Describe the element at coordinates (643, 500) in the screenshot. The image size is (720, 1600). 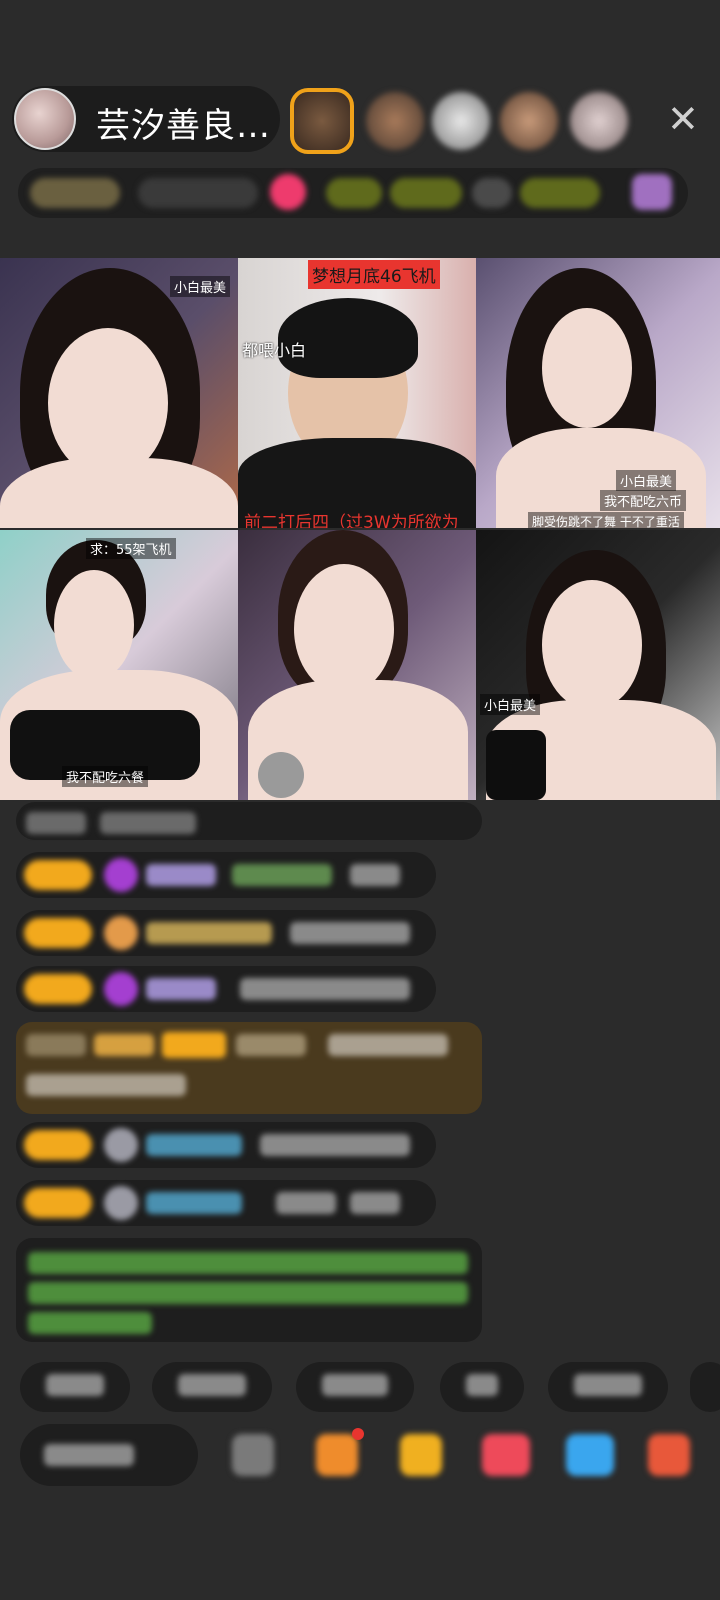
I see `guest-label: 我不配吃六币` at that location.